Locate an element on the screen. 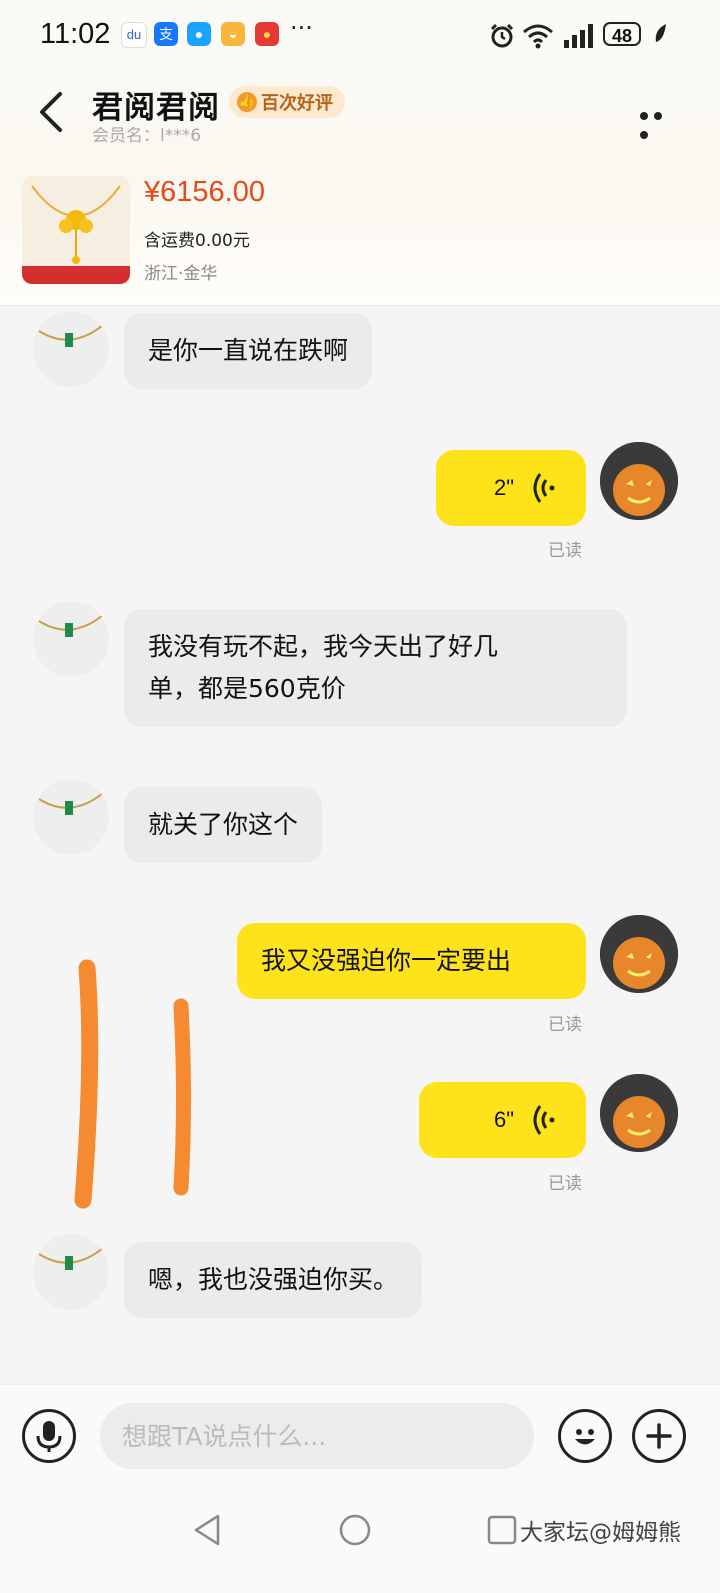  voice-input-button is located at coordinates (49, 1436).